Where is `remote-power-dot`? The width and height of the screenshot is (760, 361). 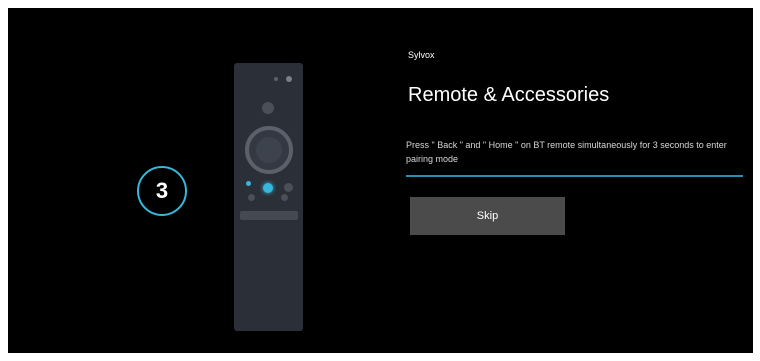
remote-power-dot is located at coordinates (289, 79).